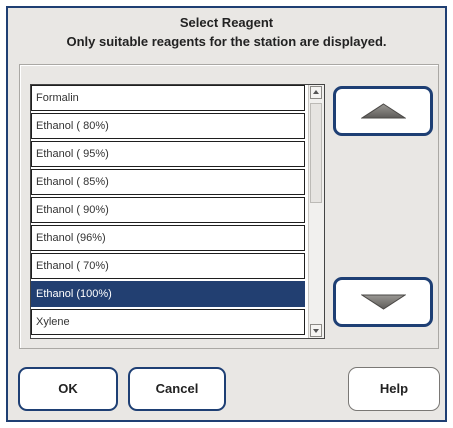 This screenshot has height=428, width=453. Describe the element at coordinates (168, 154) in the screenshot. I see `reagent-list-item: Ethanol ( 95%)` at that location.